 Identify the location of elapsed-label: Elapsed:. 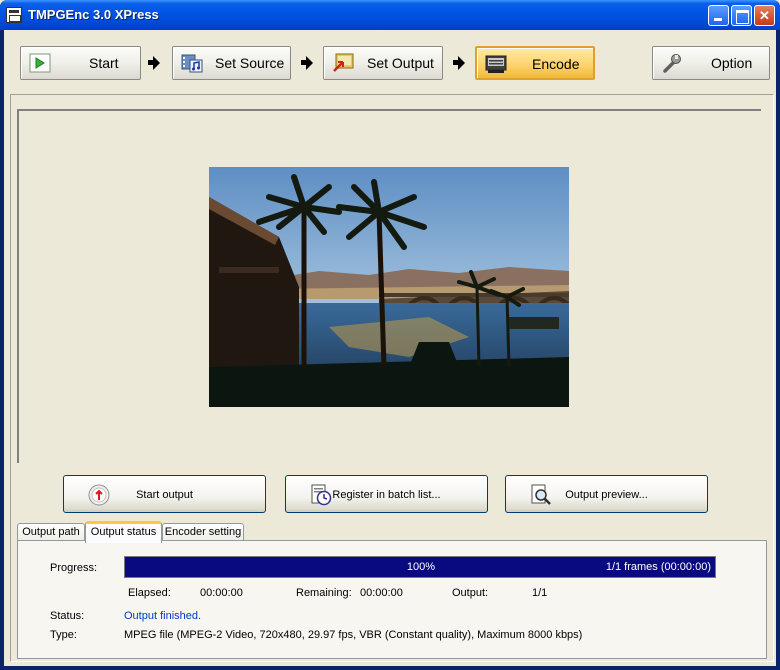
(149, 593).